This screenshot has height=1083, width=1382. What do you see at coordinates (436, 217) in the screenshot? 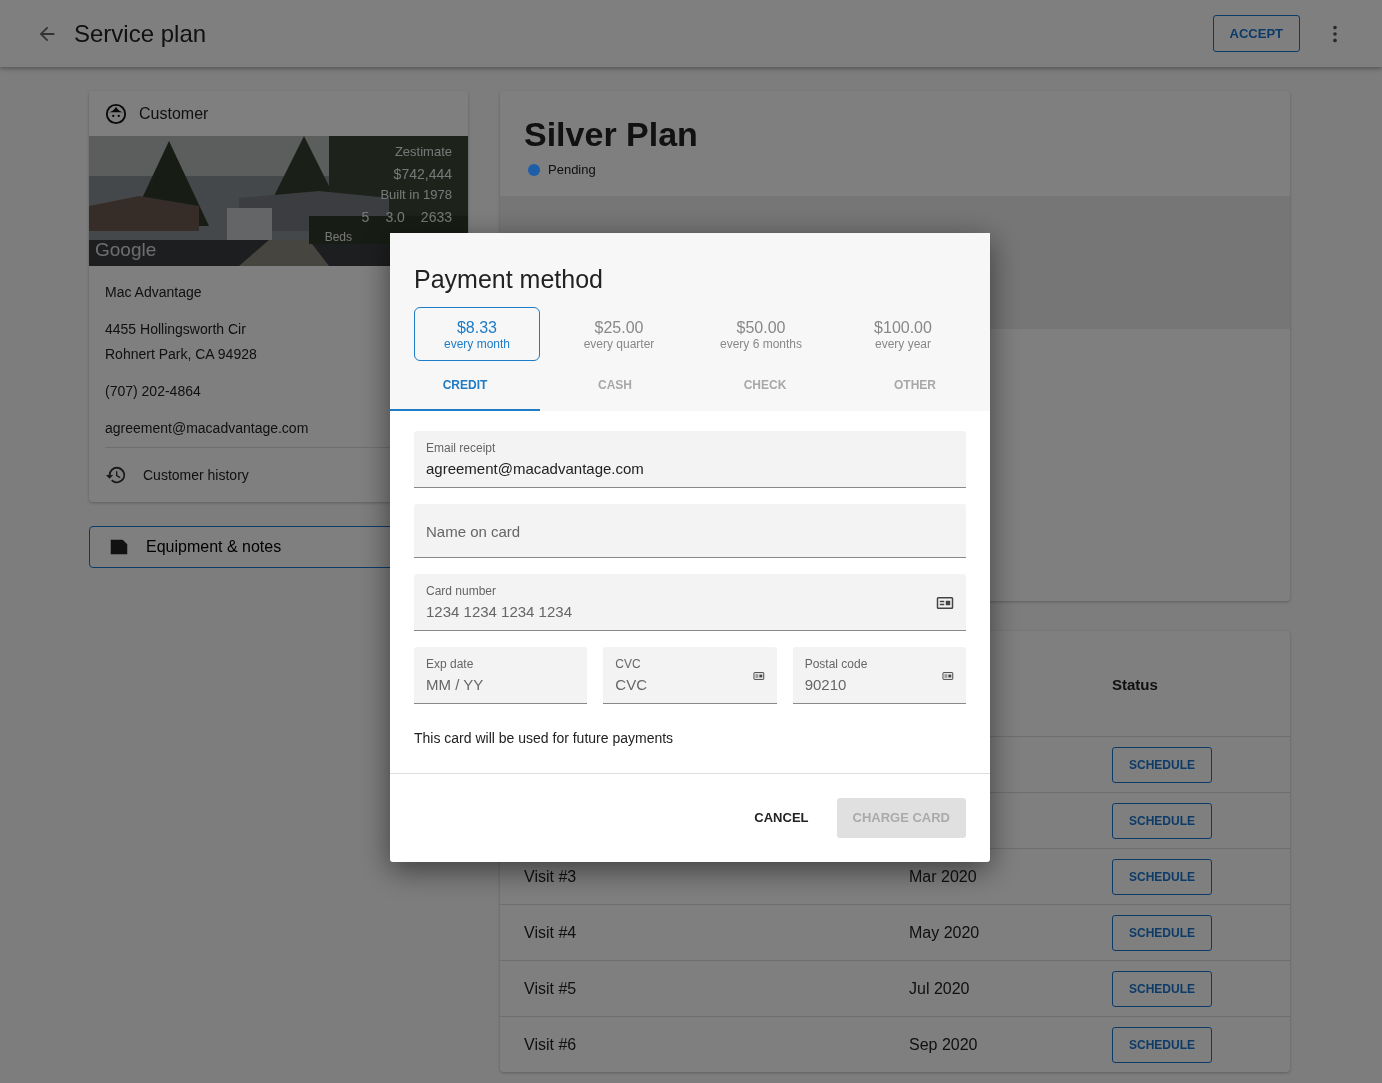
I see `stat-value: 2633` at bounding box center [436, 217].